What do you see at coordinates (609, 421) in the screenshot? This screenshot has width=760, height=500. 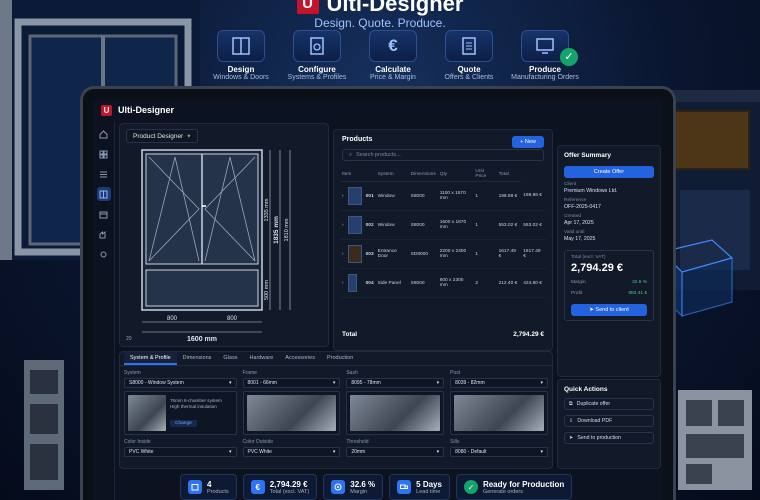 I see `download-pdf-button: ⇩ Download PDF` at bounding box center [609, 421].